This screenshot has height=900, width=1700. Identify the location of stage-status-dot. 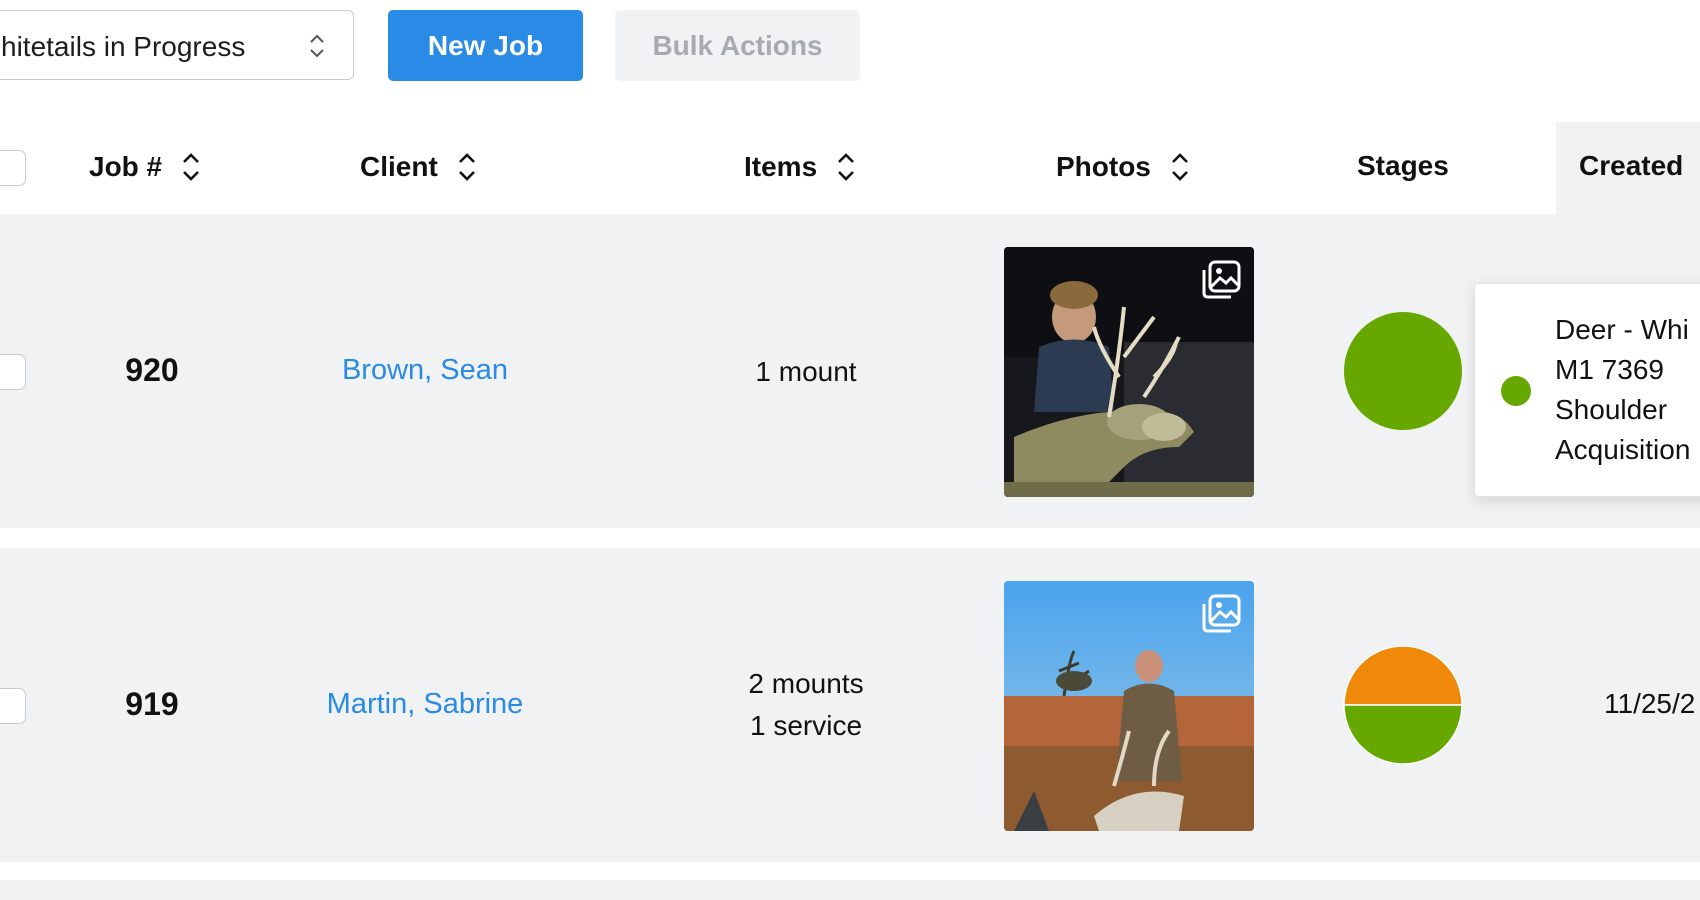
(1516, 391).